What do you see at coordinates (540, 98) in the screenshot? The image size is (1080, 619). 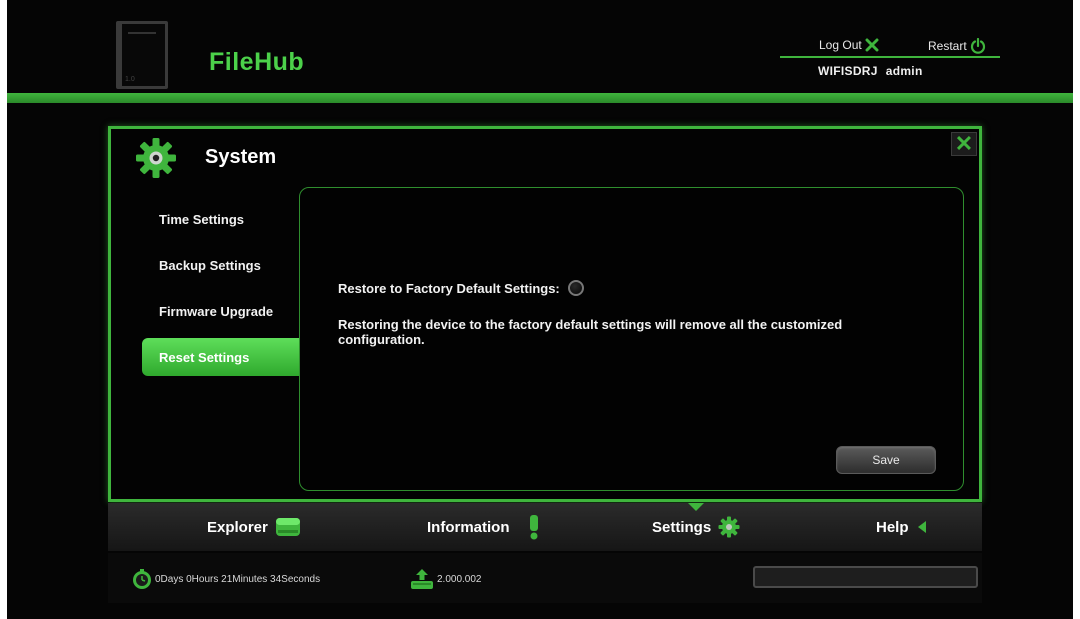 I see `header-bar` at bounding box center [540, 98].